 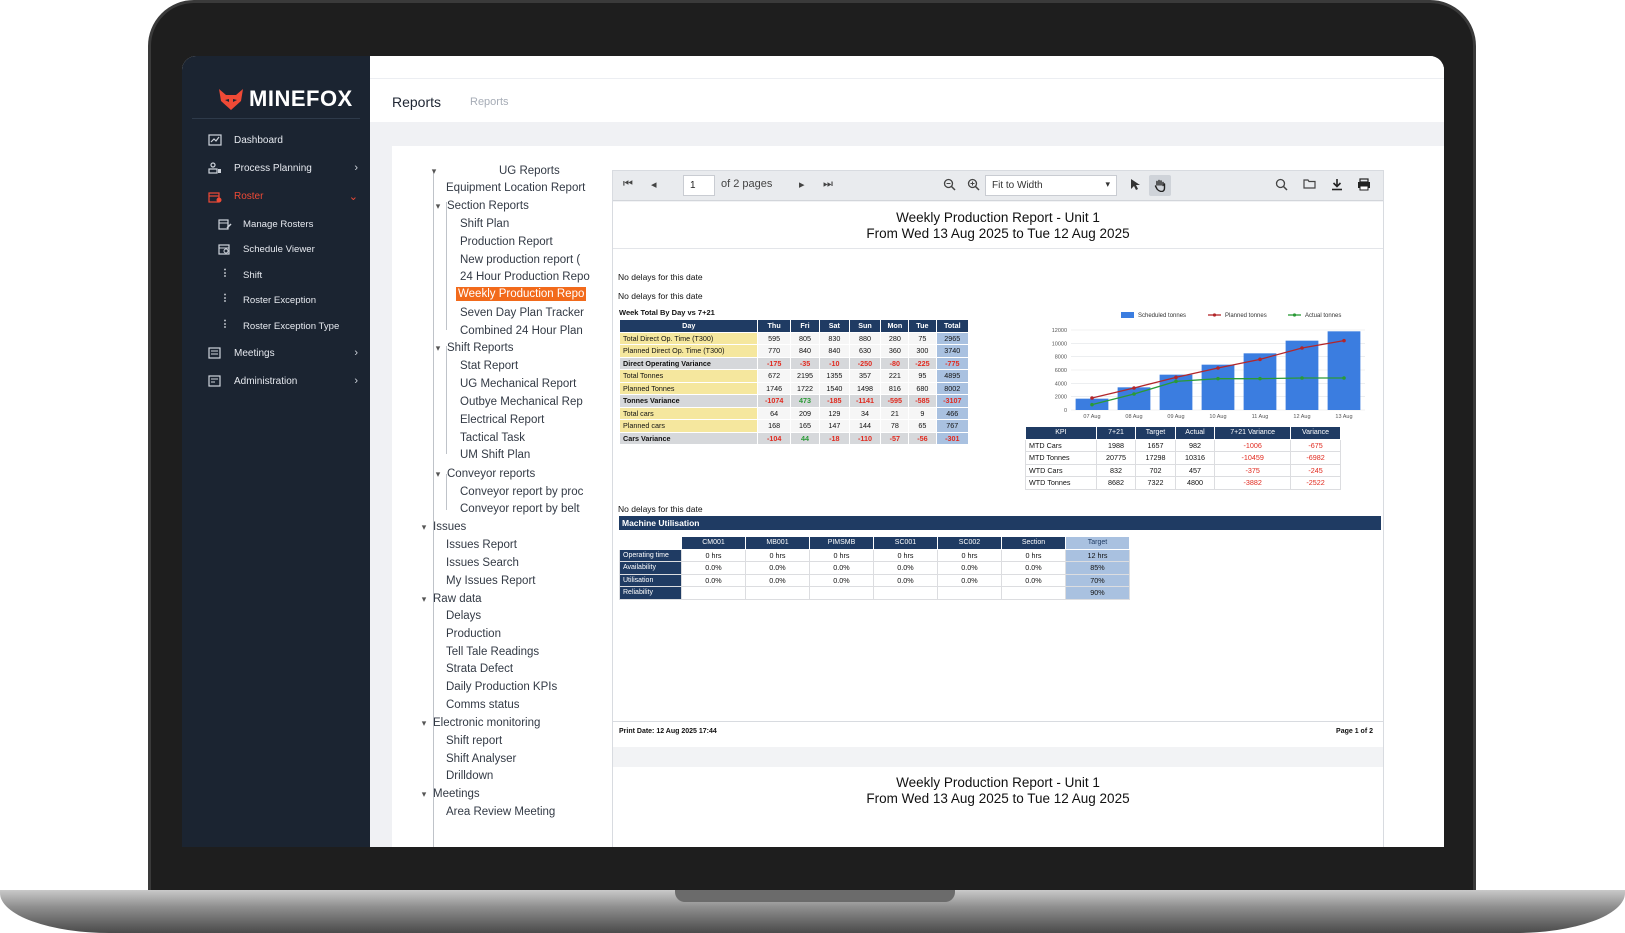 What do you see at coordinates (500, 812) in the screenshot?
I see `tree-node: Area Review Meeting` at bounding box center [500, 812].